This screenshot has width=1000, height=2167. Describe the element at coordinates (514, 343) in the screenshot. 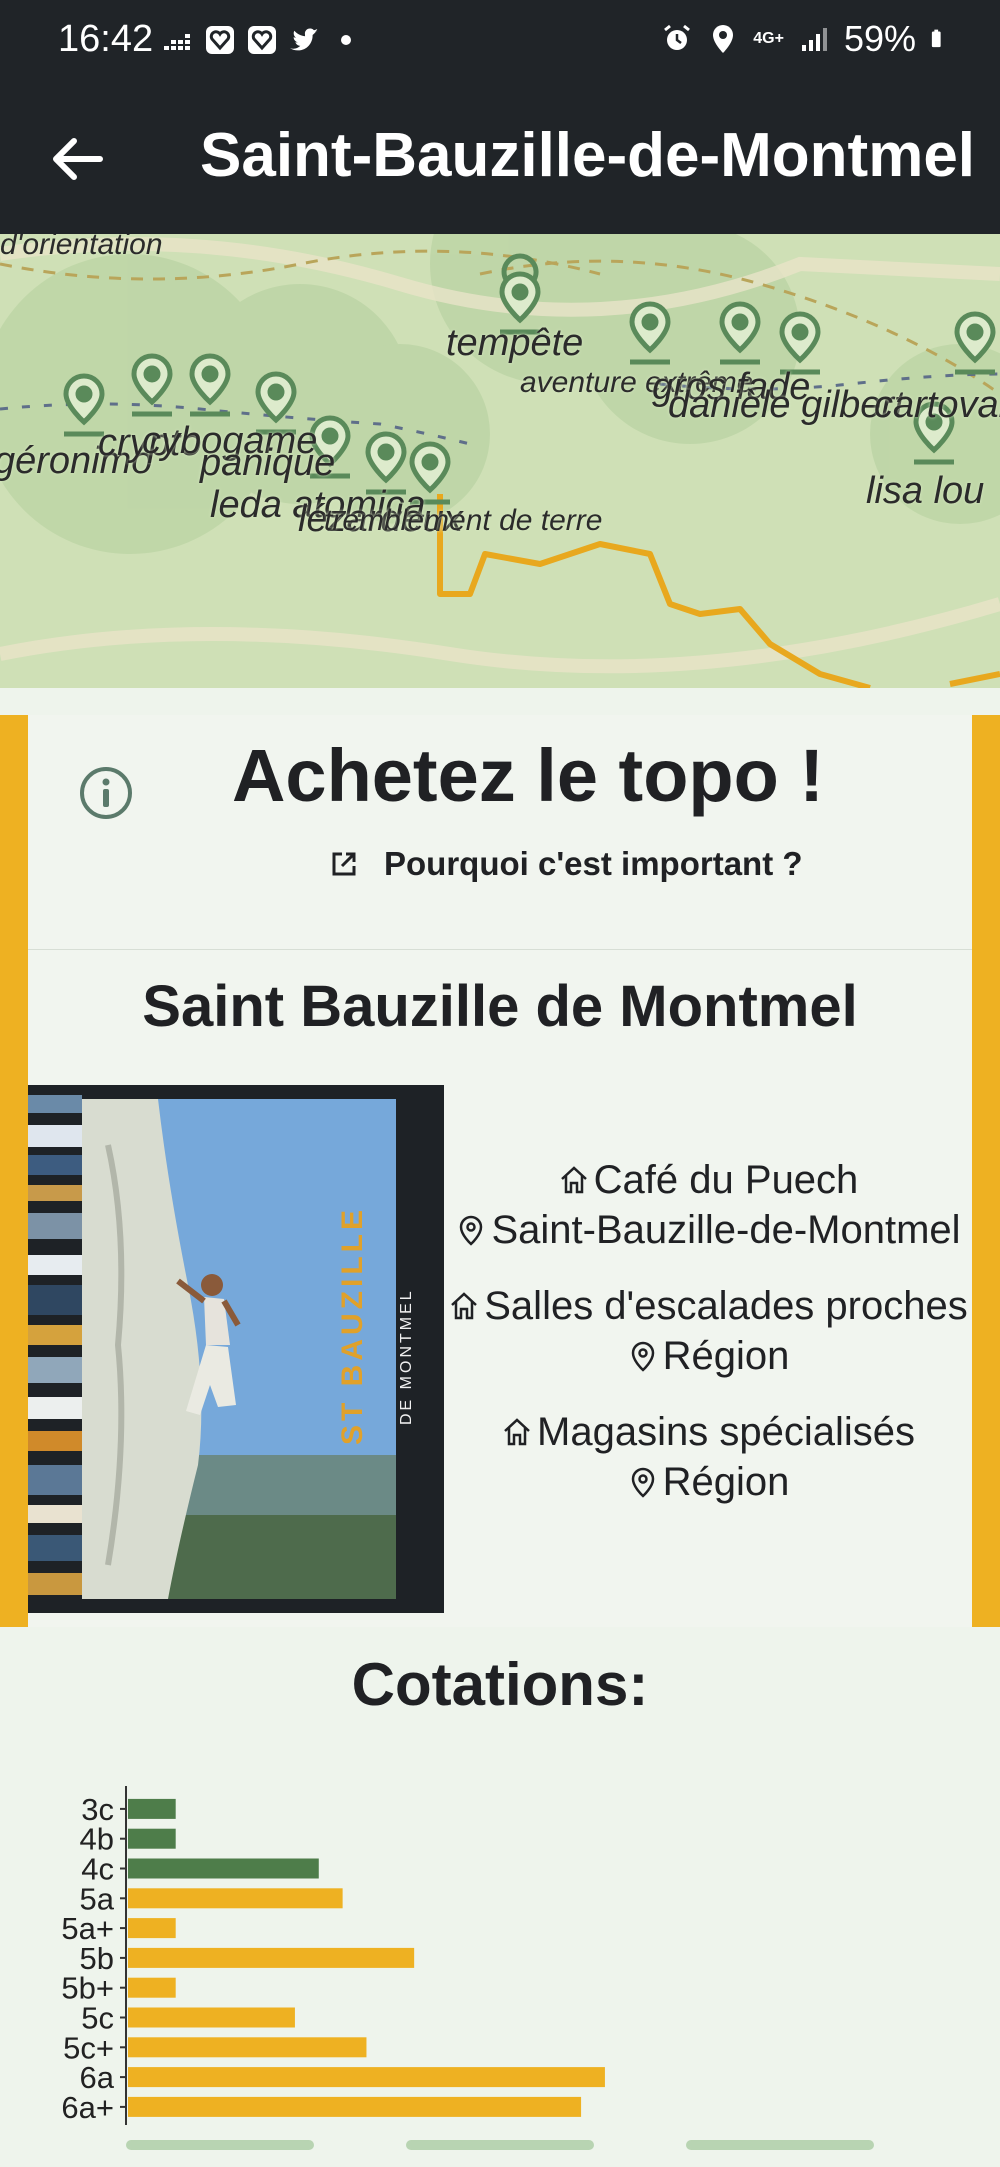

I see `map-label: tempête` at that location.